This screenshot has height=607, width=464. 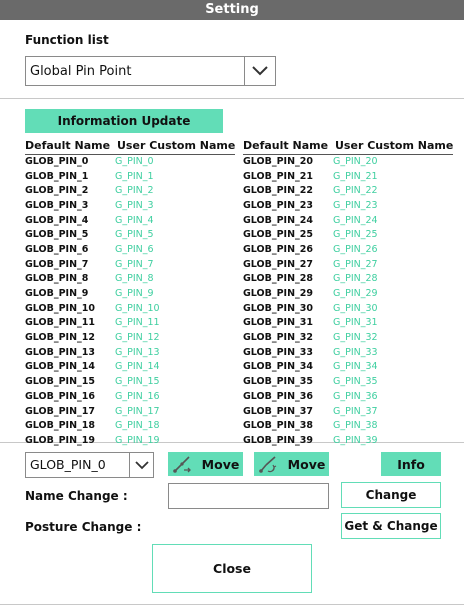 What do you see at coordinates (391, 526) in the screenshot?
I see `get-and-change-button: Get & Change` at bounding box center [391, 526].